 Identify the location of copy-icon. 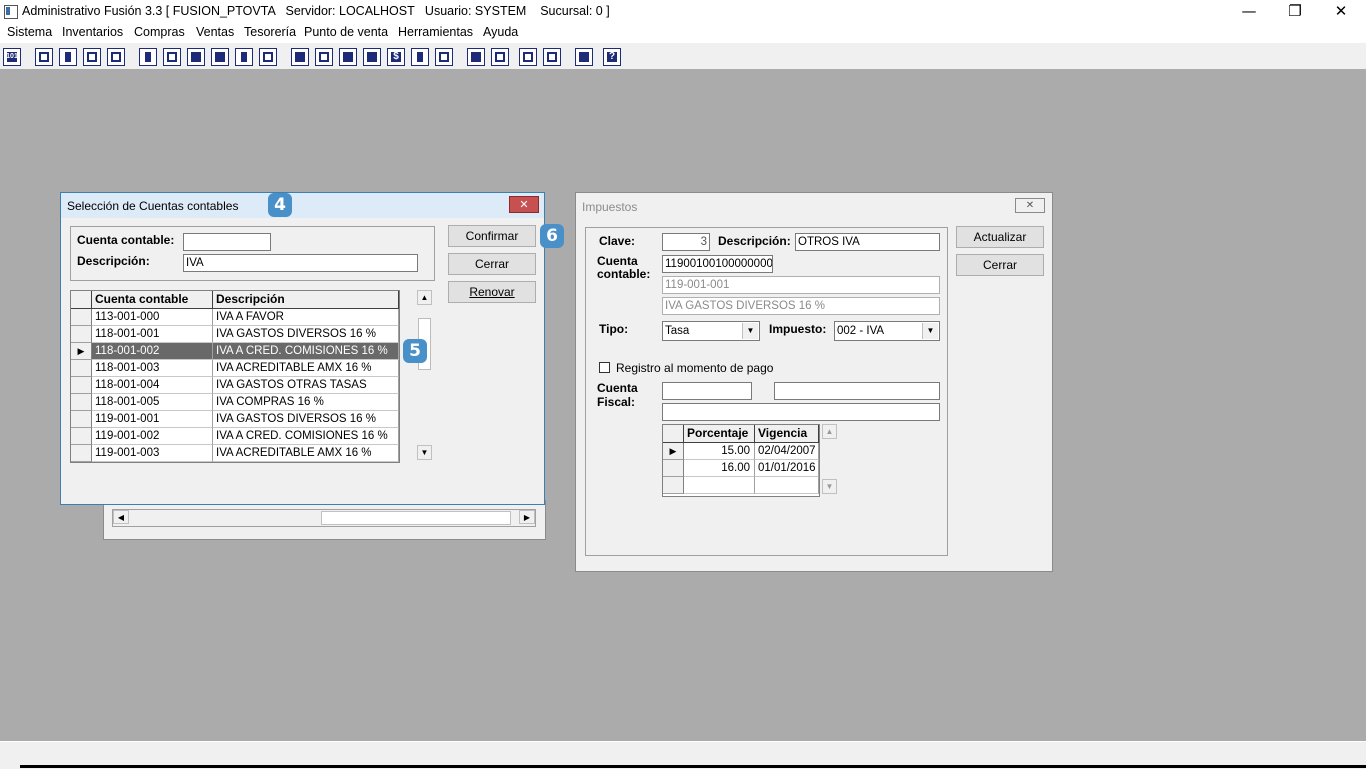
(44, 57).